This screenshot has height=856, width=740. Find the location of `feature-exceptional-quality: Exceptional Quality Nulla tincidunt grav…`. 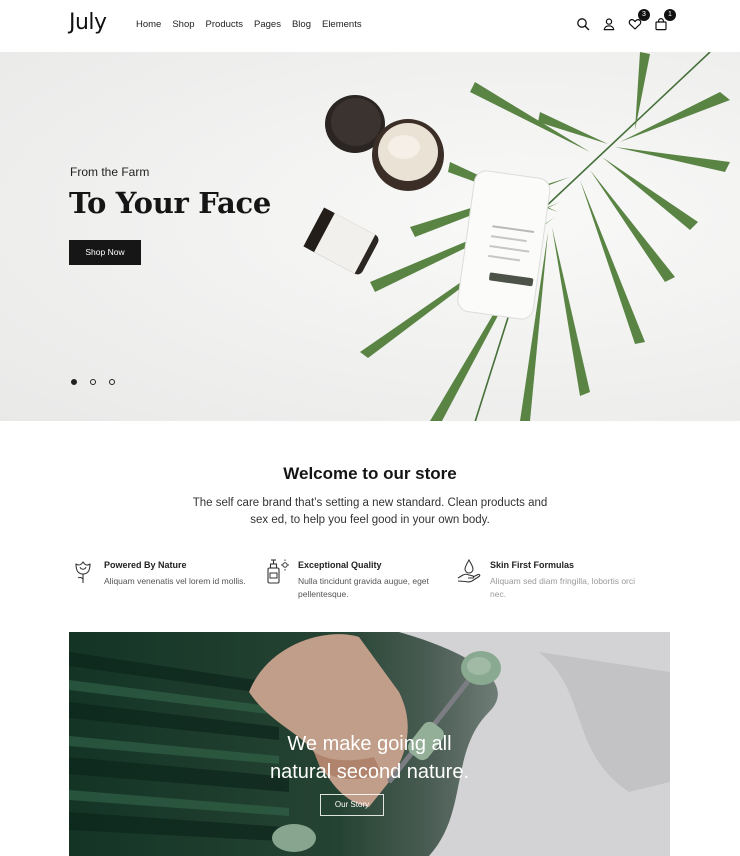

feature-exceptional-quality: Exceptional Quality Nulla tincidunt grav… is located at coordinates (359, 583).